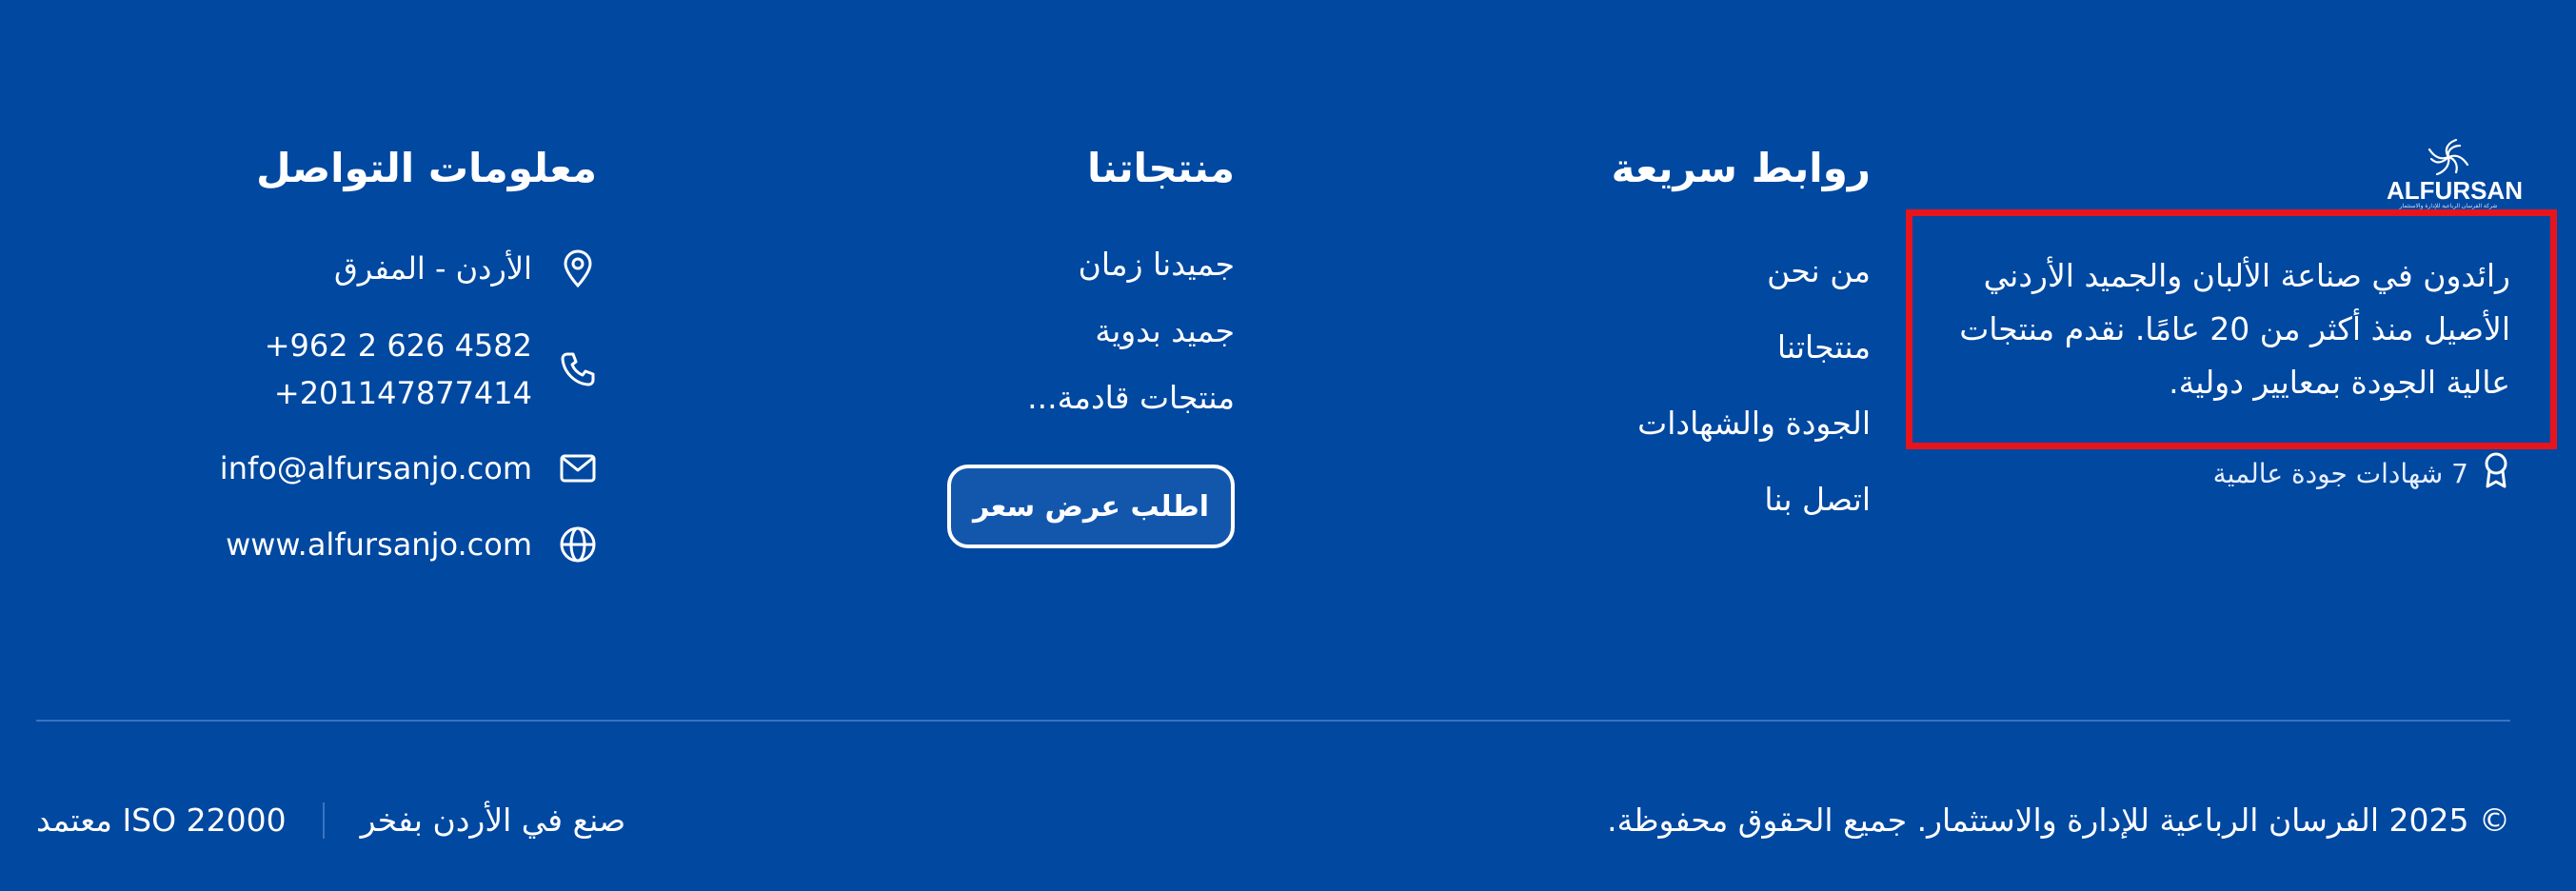  I want to click on footer-divider, so click(1273, 721).